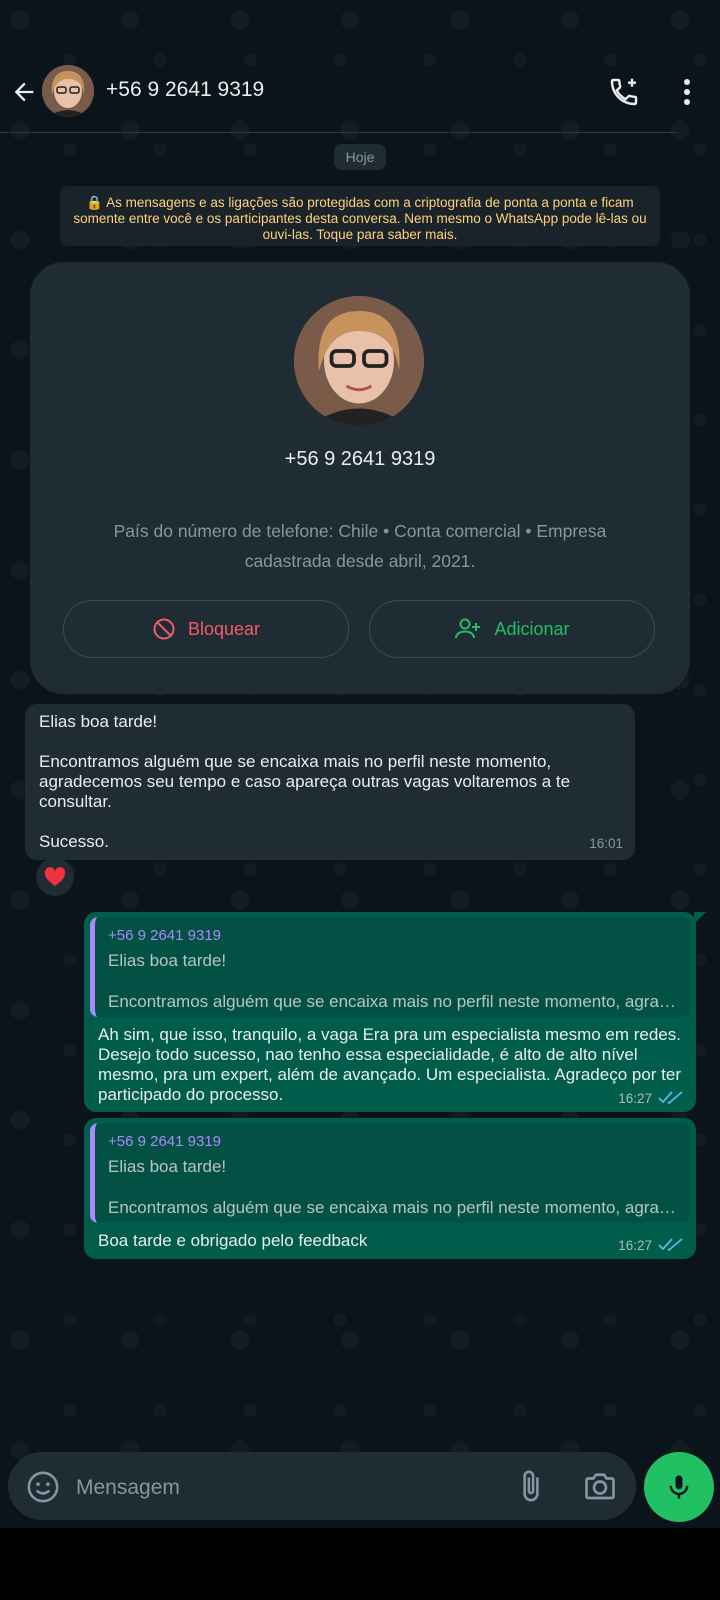 The width and height of the screenshot is (720, 1600). I want to click on contact-card-avatar, so click(359, 361).